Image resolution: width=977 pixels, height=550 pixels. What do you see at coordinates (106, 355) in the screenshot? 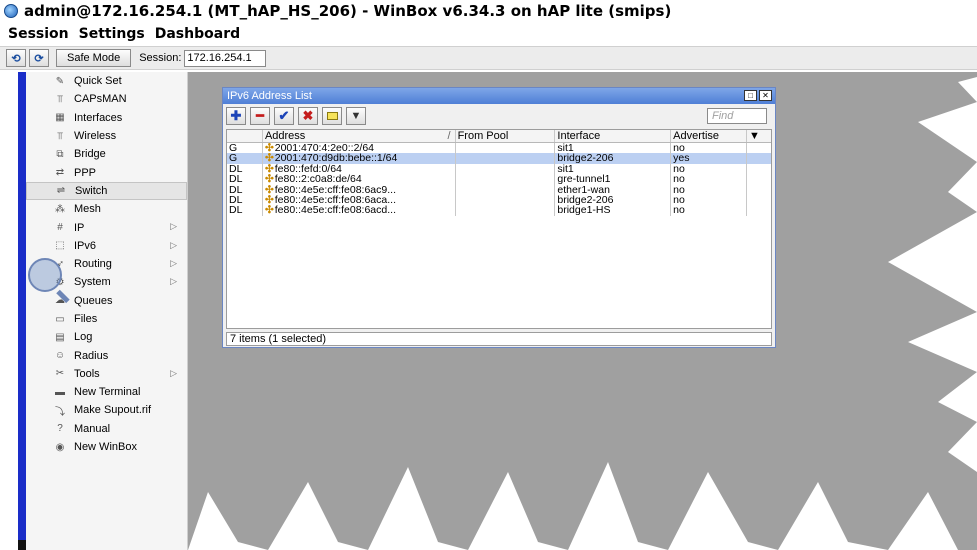
I see `sidebar-item-radius: ☺ Radius` at bounding box center [106, 355].